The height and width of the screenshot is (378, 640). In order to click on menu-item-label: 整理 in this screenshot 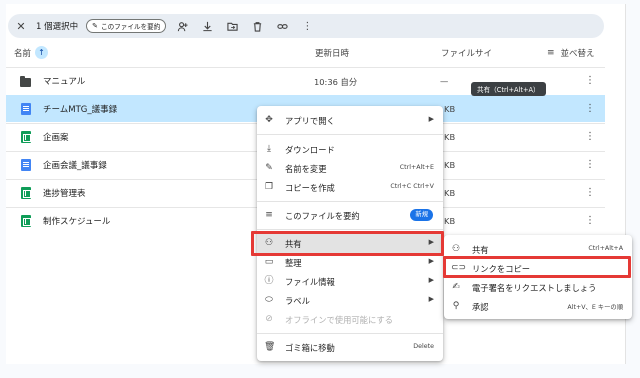, I will do `click(293, 263)`.